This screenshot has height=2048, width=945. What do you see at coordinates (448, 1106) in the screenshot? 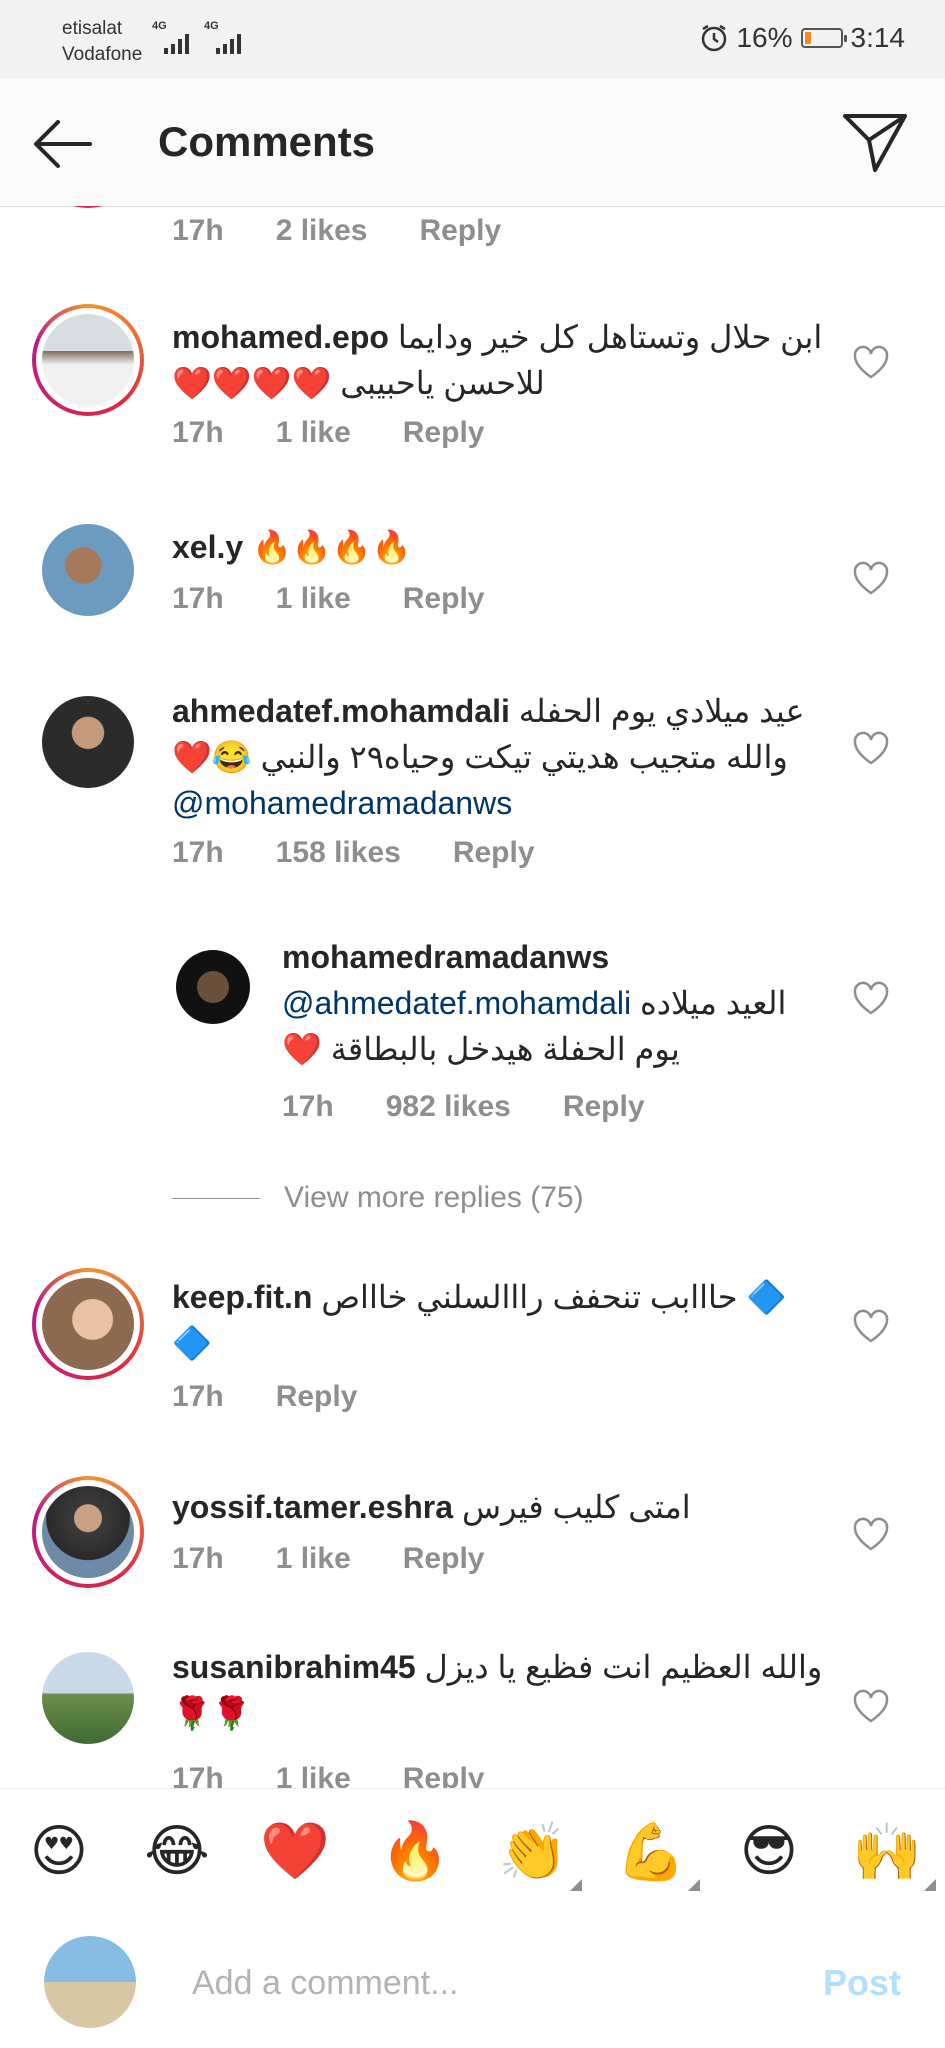
I see `comment-likes: 982 likes` at bounding box center [448, 1106].